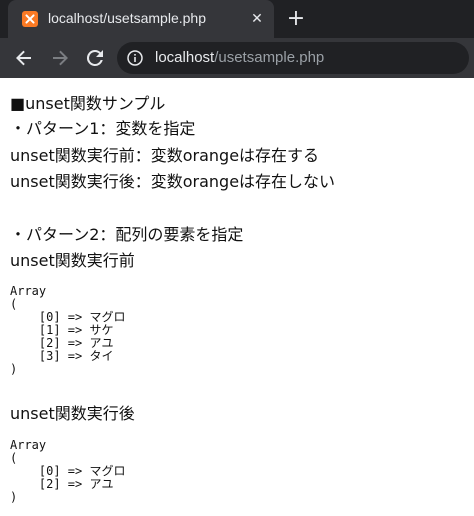 This screenshot has width=474, height=516. I want to click on pattern2-after-label: unset関数実行後, so click(72, 413).